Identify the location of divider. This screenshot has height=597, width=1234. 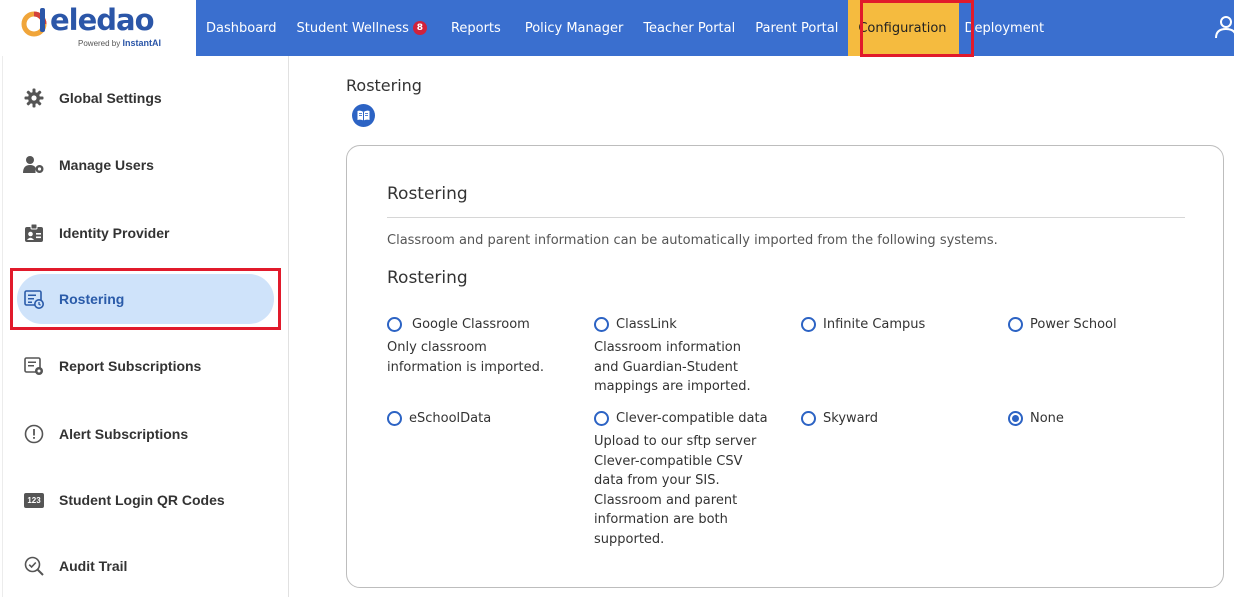
(786, 217).